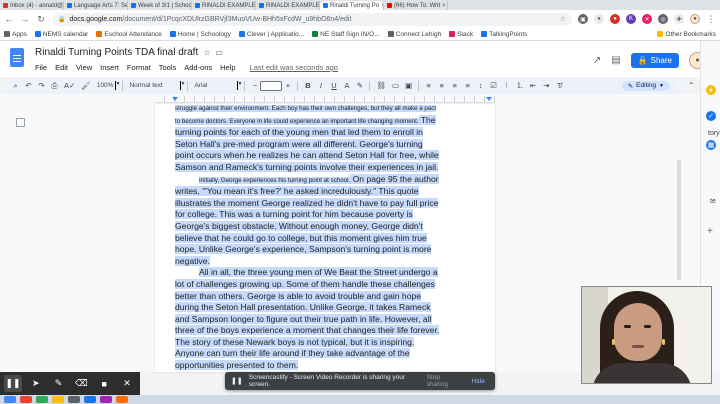  Describe the element at coordinates (461, 34) in the screenshot. I see `bookmark-item: Slack` at that location.